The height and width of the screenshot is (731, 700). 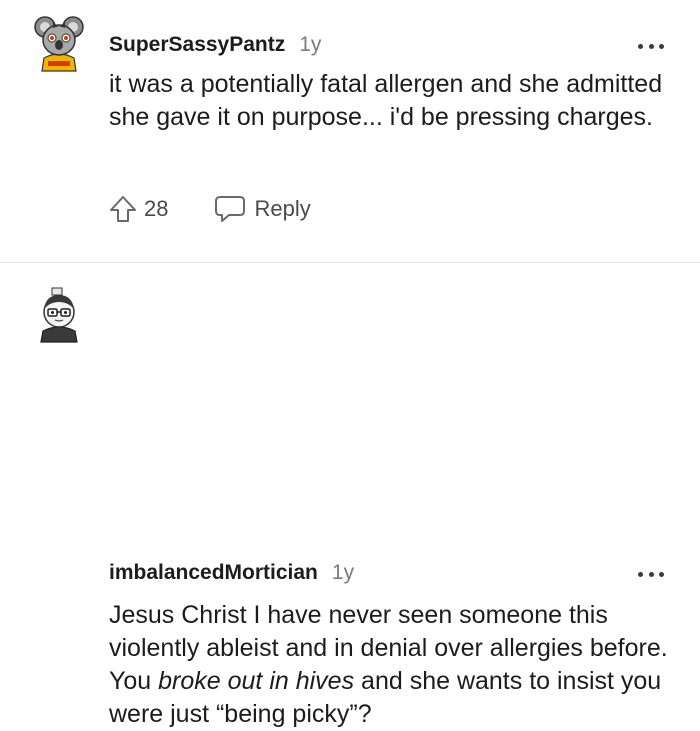 I want to click on comment-header: SuperSassyPantz 1y, so click(x=215, y=45).